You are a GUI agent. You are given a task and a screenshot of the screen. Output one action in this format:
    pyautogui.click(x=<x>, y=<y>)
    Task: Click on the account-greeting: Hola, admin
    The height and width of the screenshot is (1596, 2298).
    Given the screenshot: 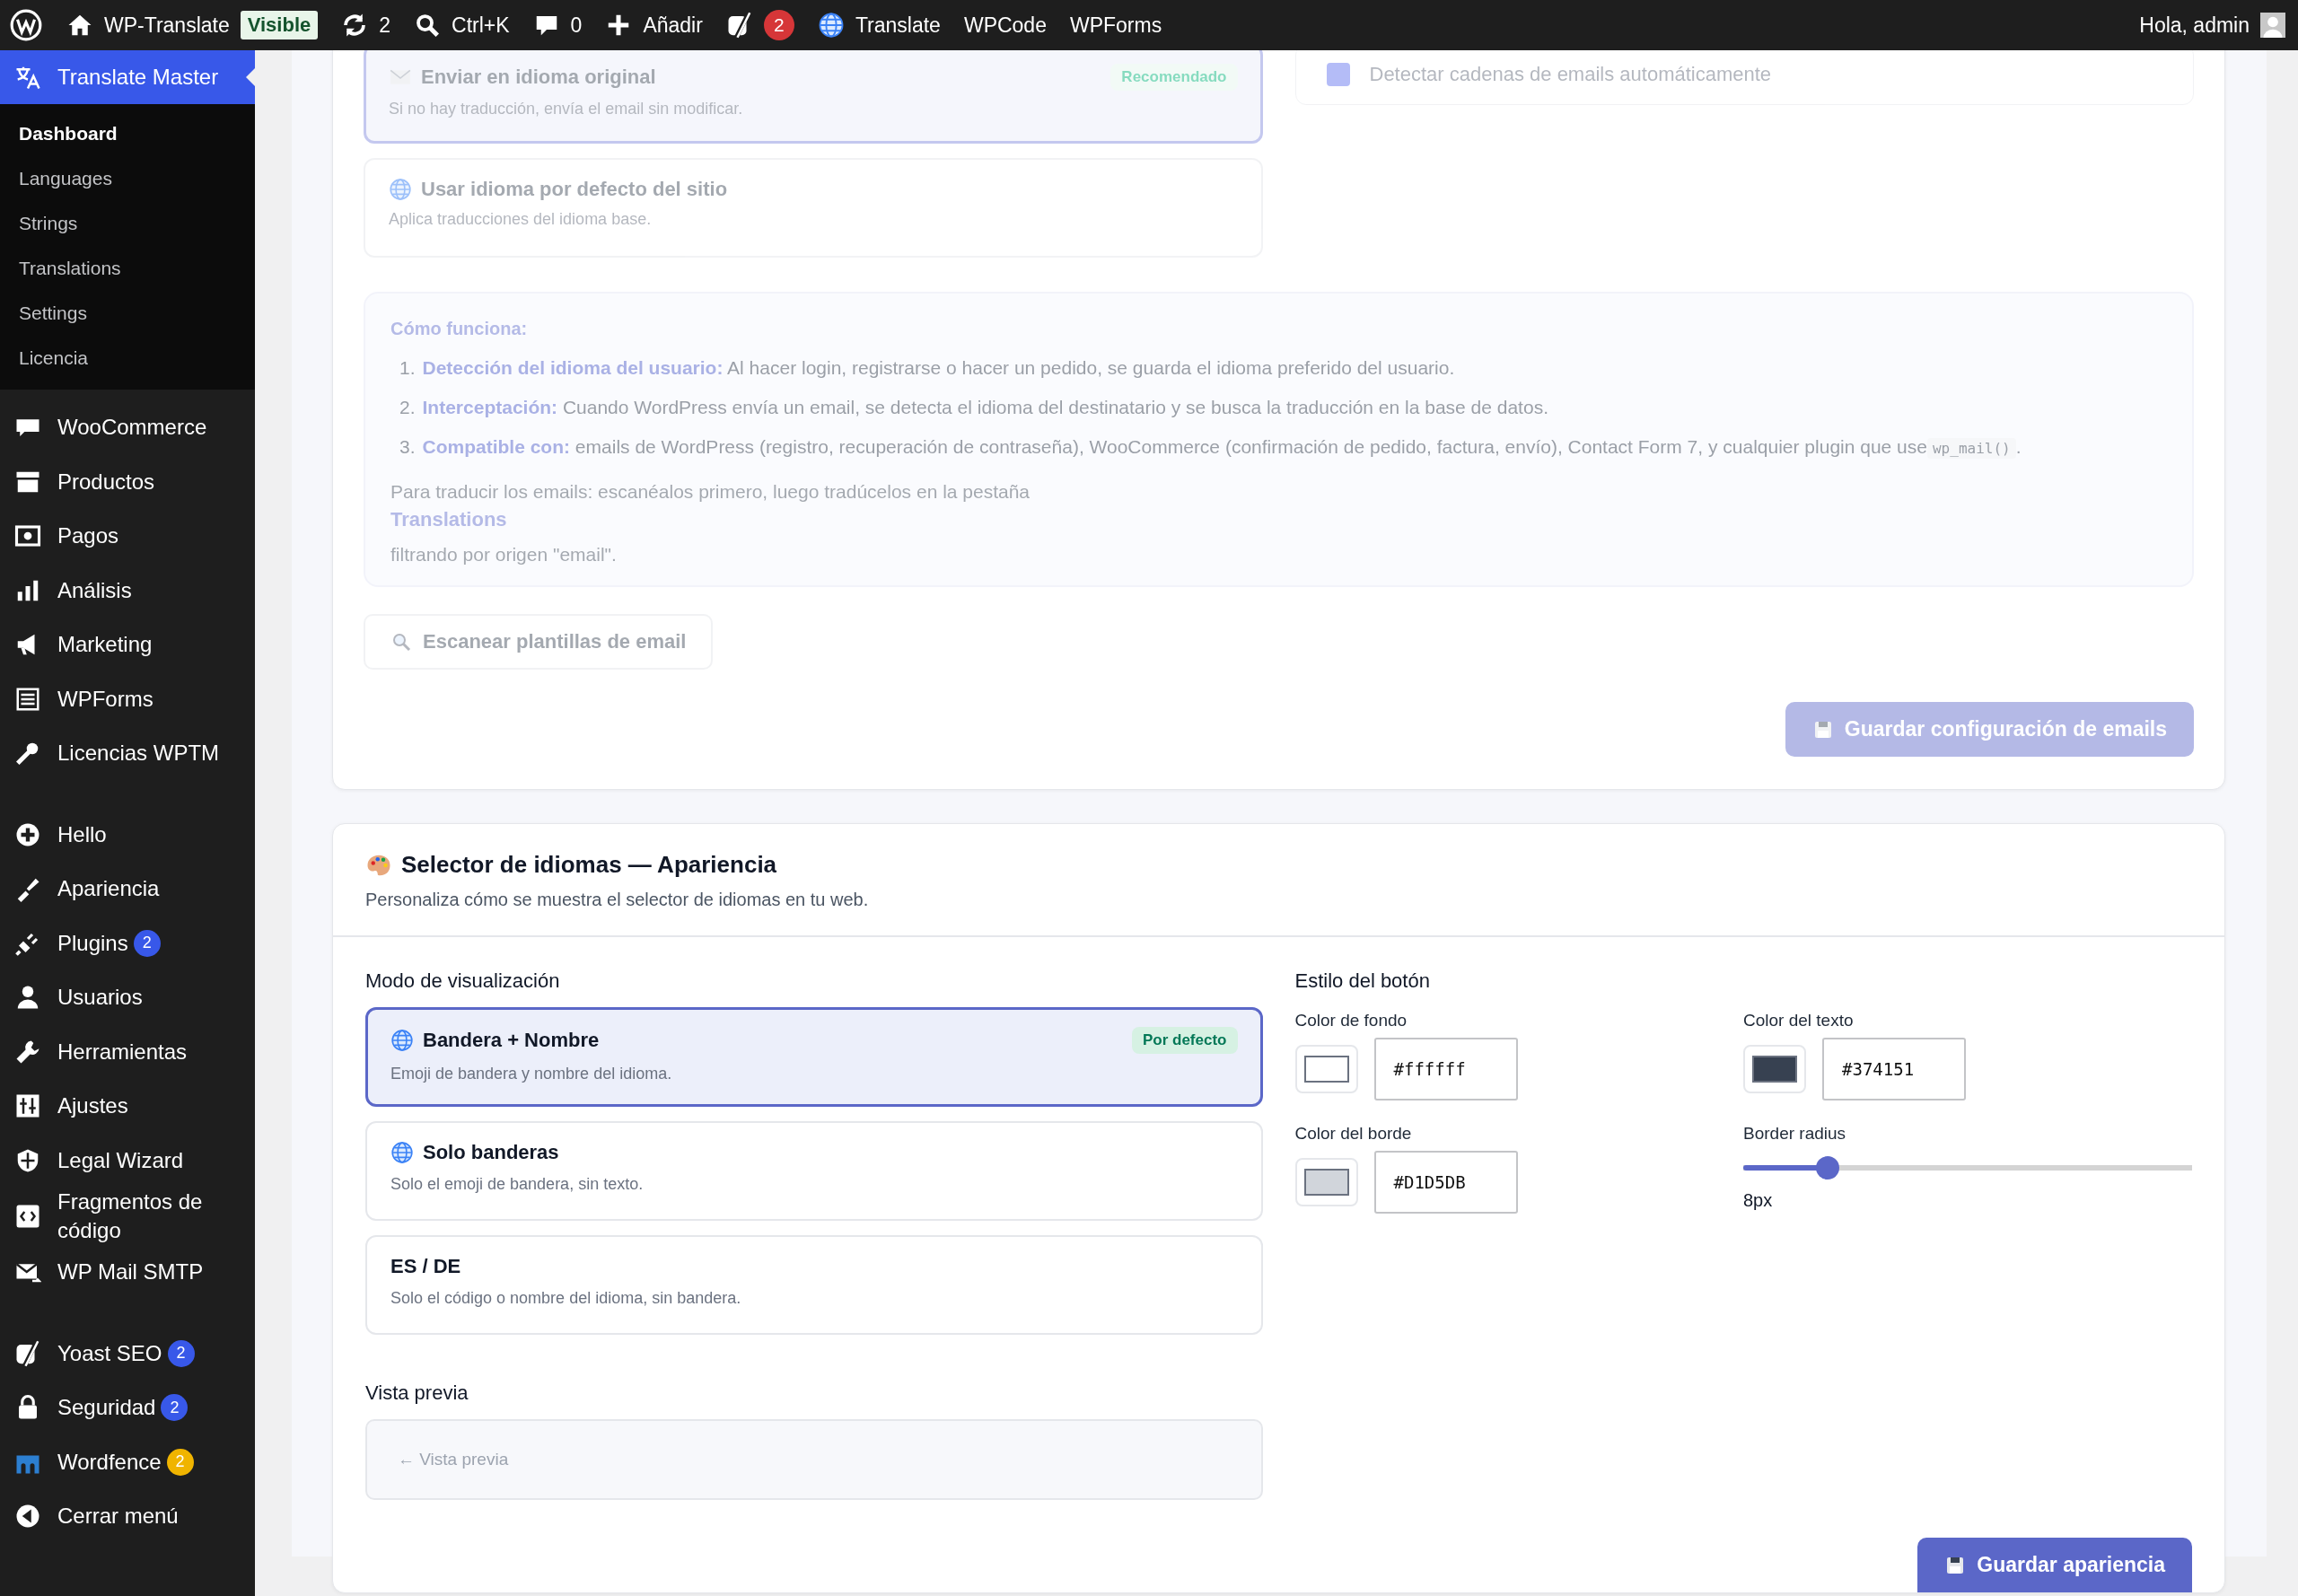 What is the action you would take?
    pyautogui.click(x=2194, y=25)
    